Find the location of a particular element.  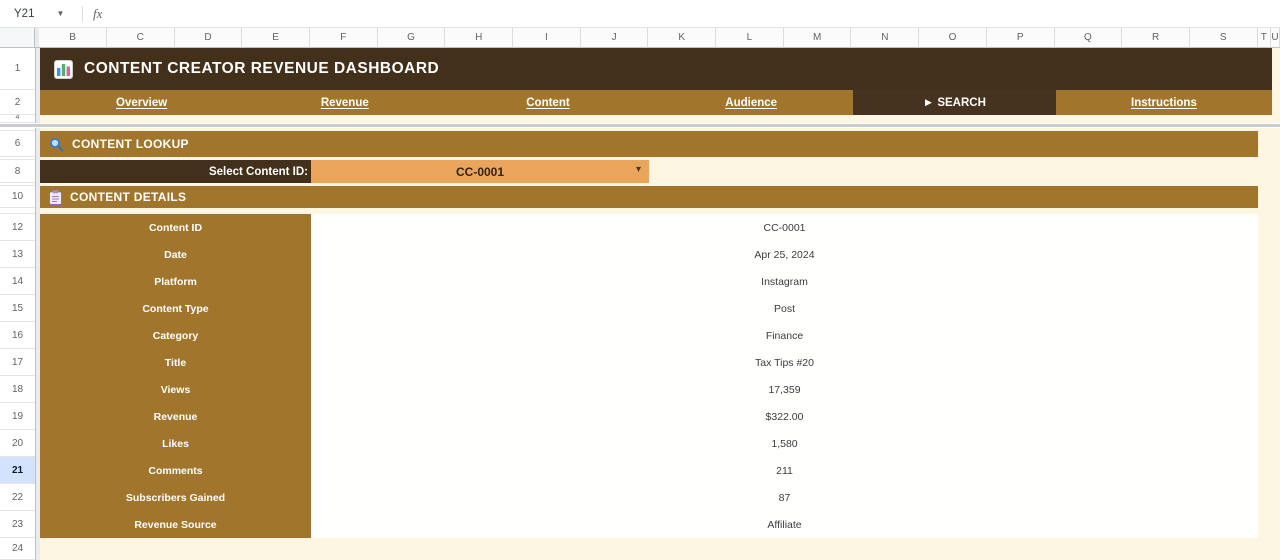

frozen-rows-divider is located at coordinates (640, 125).